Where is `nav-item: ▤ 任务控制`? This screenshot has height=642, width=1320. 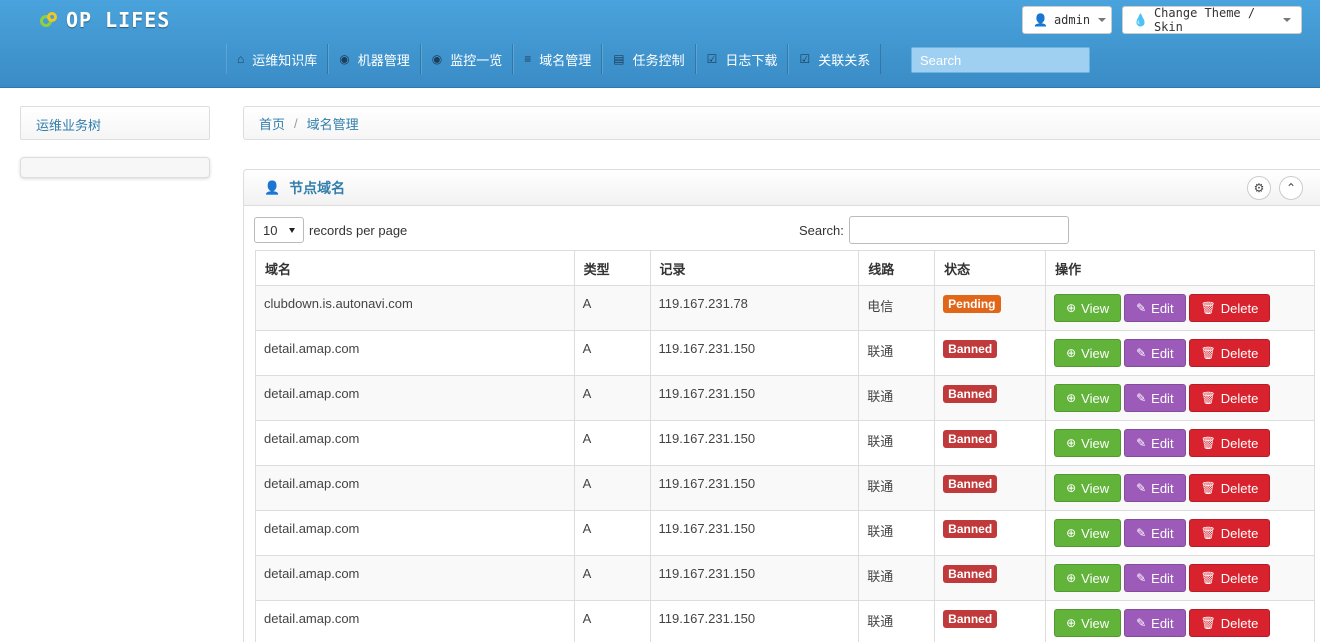
nav-item: ▤ 任务控制 is located at coordinates (649, 59).